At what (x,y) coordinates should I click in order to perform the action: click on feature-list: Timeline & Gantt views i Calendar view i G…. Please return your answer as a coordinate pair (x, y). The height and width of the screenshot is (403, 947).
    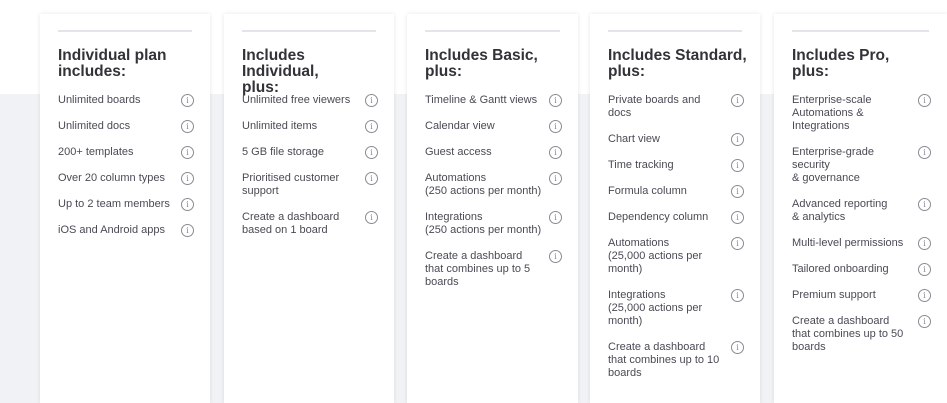
    Looking at the image, I should click on (495, 198).